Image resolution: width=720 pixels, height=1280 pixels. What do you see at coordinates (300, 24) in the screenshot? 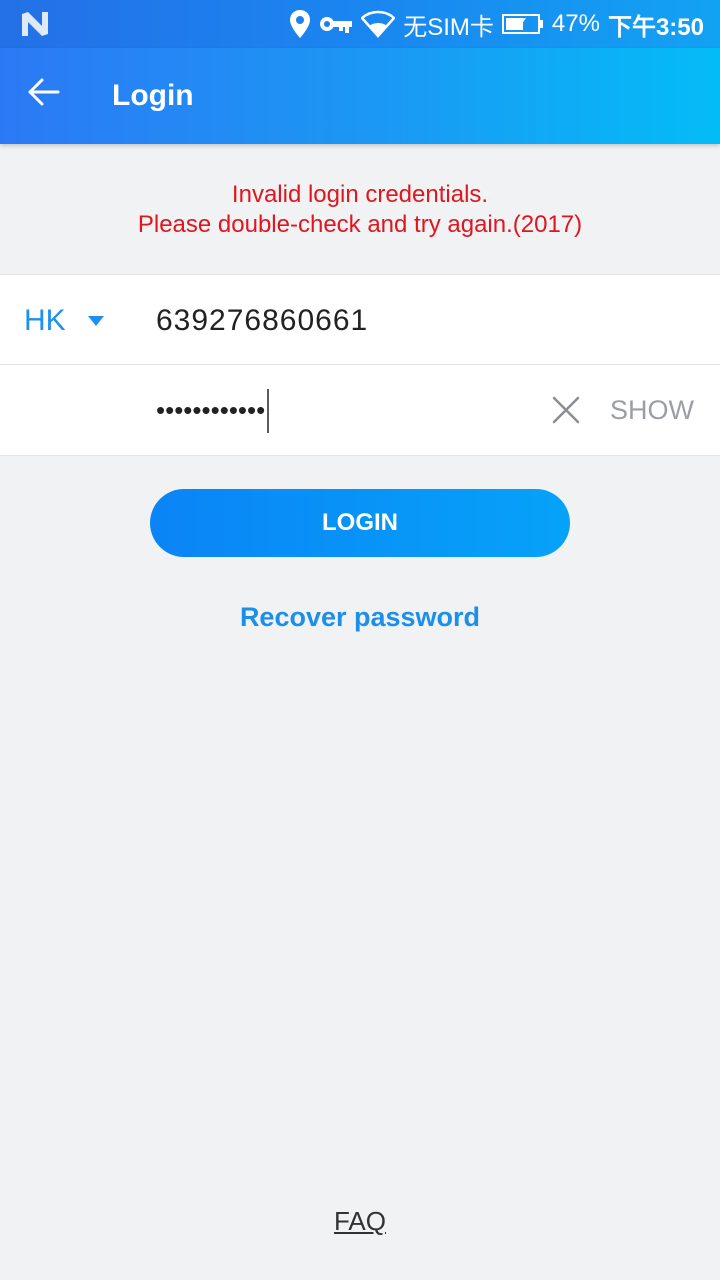
I see `location-icon` at bounding box center [300, 24].